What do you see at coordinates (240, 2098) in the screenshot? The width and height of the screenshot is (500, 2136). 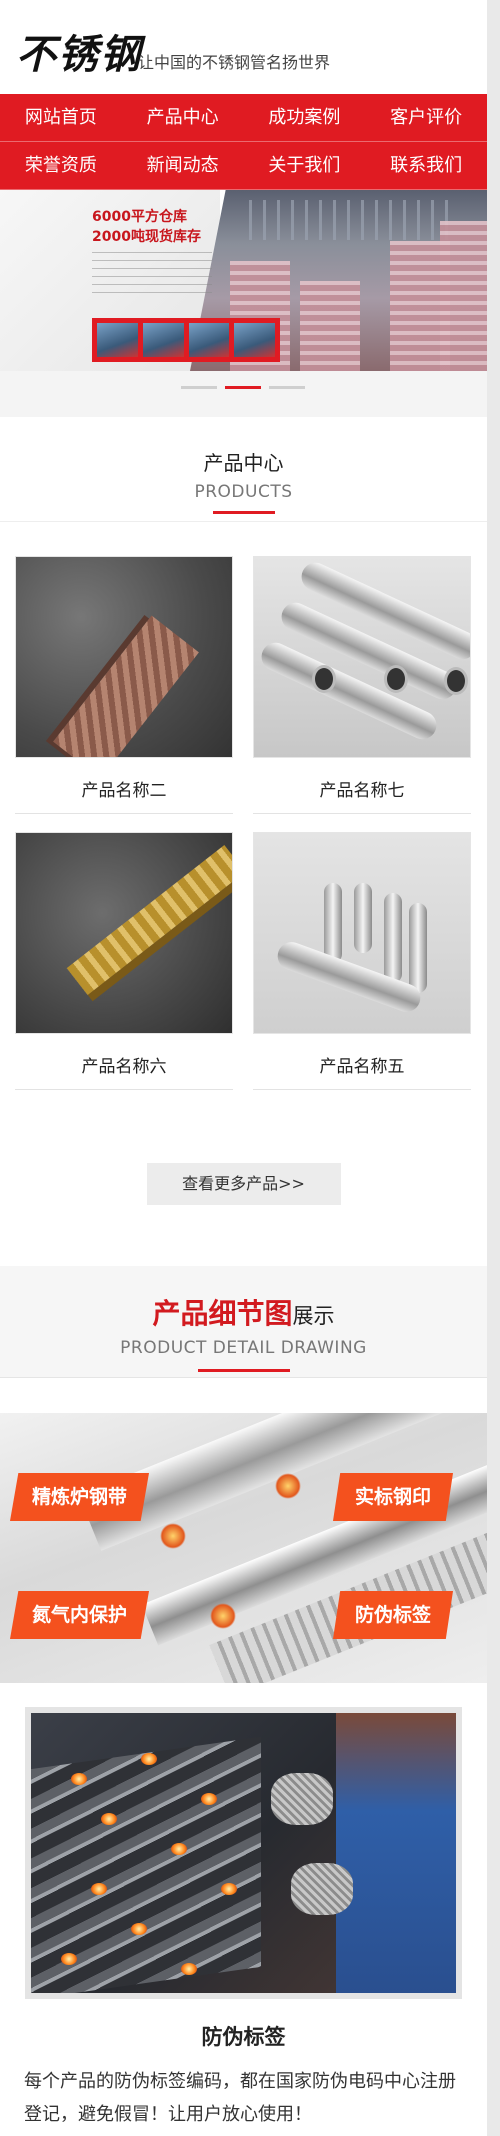 I see `feature-caption-text: 每个产品的防伪标签编码，都在国家防伪电码中心注册登记，避免假冒！让用户放心使用！` at bounding box center [240, 2098].